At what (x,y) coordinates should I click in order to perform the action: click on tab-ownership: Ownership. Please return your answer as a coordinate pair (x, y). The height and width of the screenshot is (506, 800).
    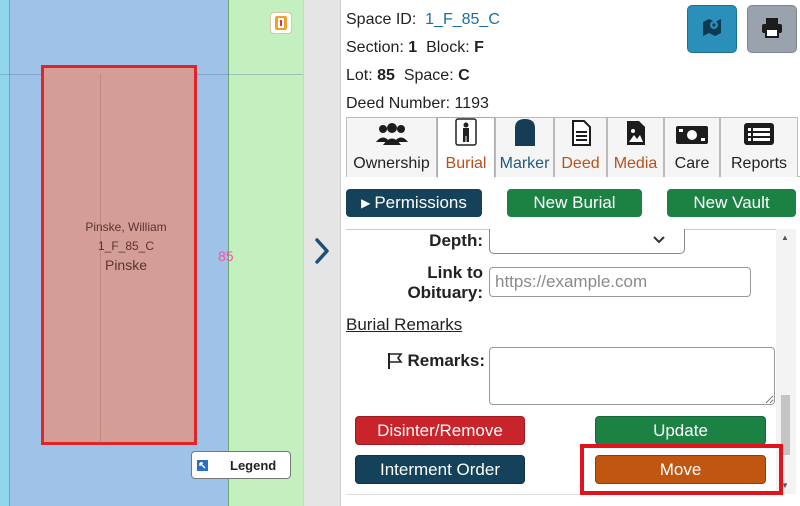
    Looking at the image, I should click on (391, 147).